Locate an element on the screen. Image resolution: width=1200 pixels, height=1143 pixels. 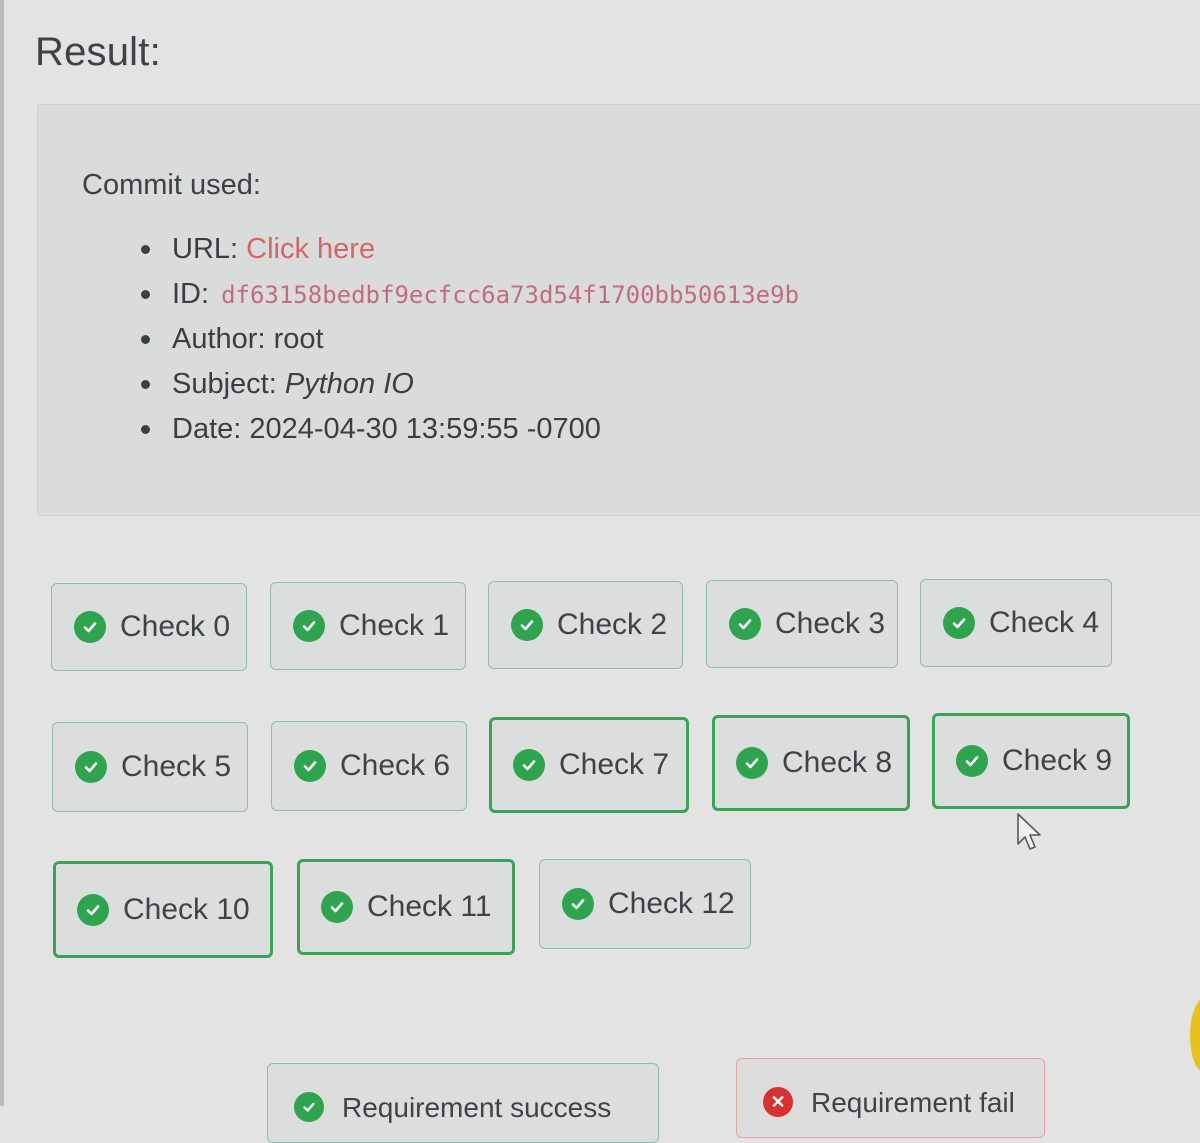
url-label: URL: is located at coordinates (205, 249).